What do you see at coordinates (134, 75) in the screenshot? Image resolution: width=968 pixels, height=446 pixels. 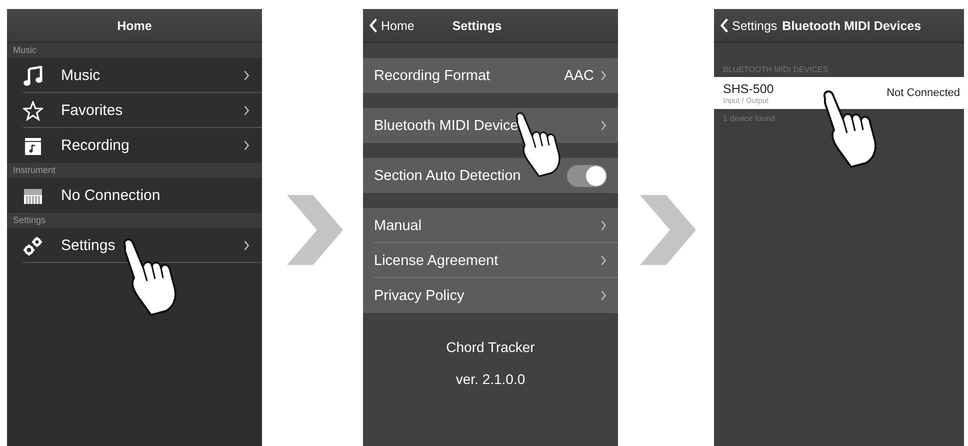 I see `menu-item: Music` at bounding box center [134, 75].